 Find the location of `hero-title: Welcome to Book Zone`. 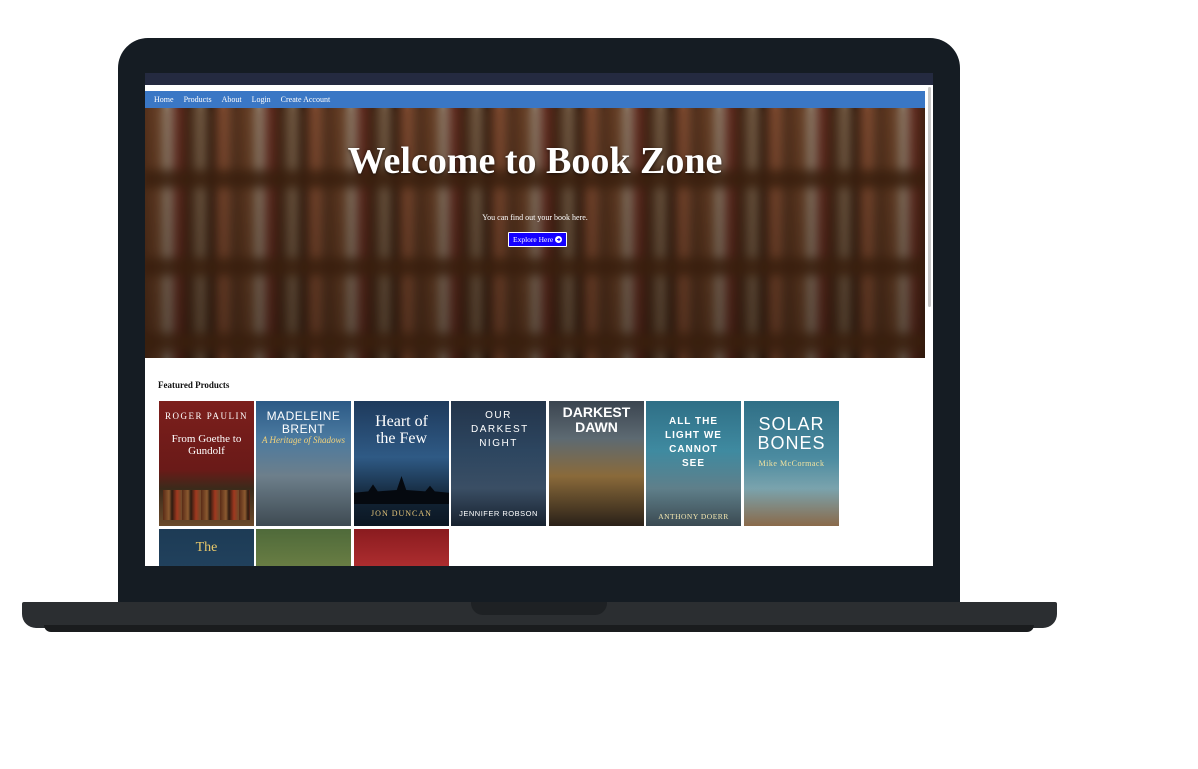

hero-title: Welcome to Book Zone is located at coordinates (535, 161).